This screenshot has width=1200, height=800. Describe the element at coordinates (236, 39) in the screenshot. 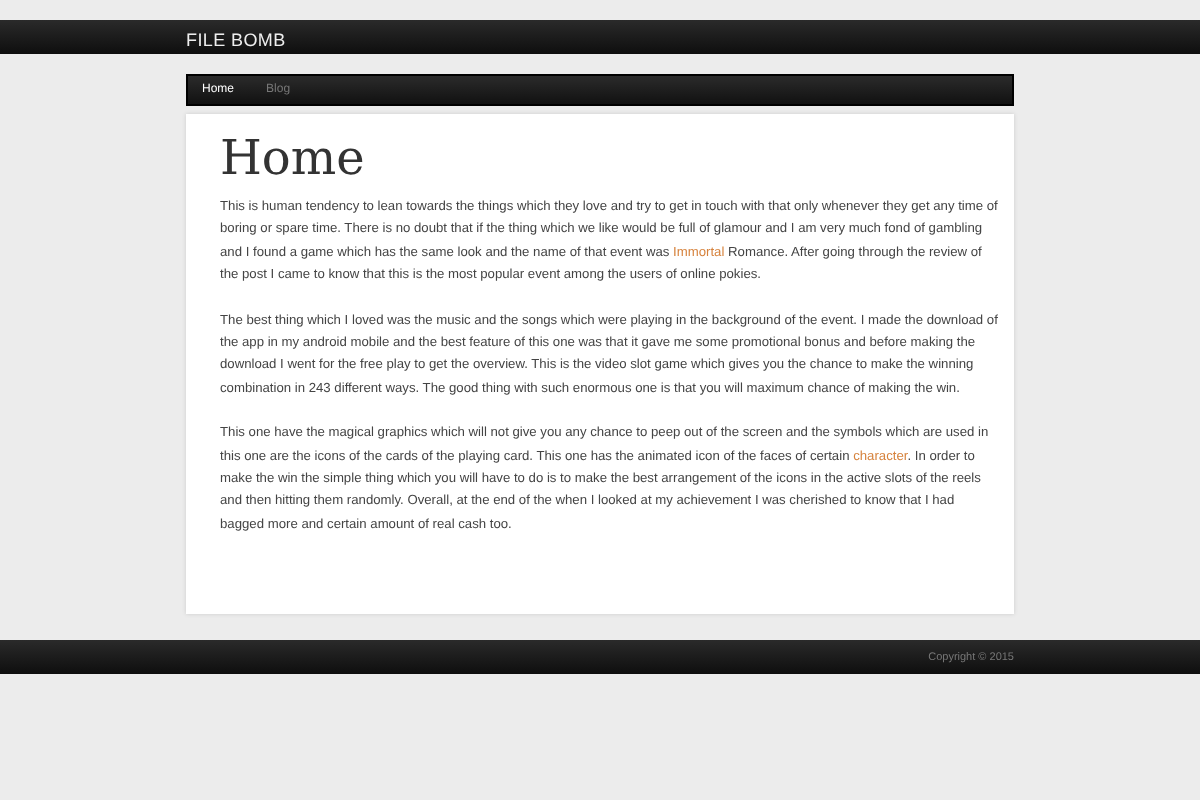

I see `site-title: FILE BOMB` at that location.